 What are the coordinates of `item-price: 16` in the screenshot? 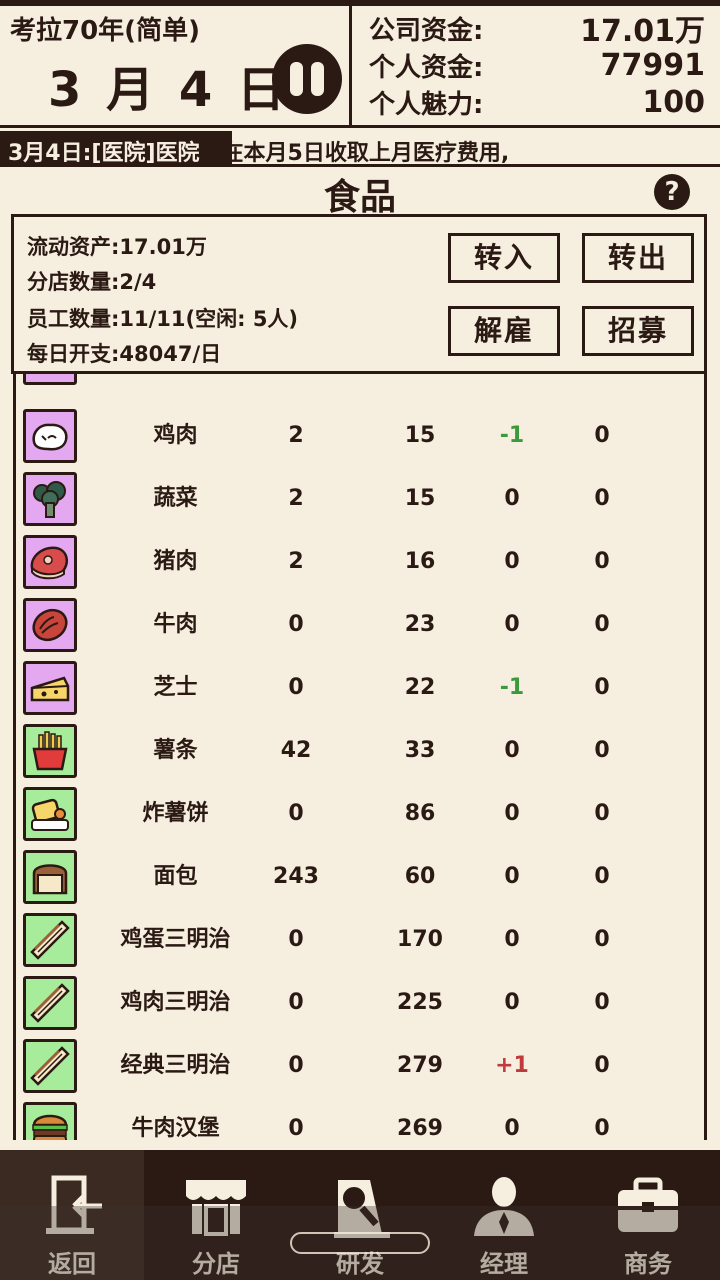 It's located at (420, 561).